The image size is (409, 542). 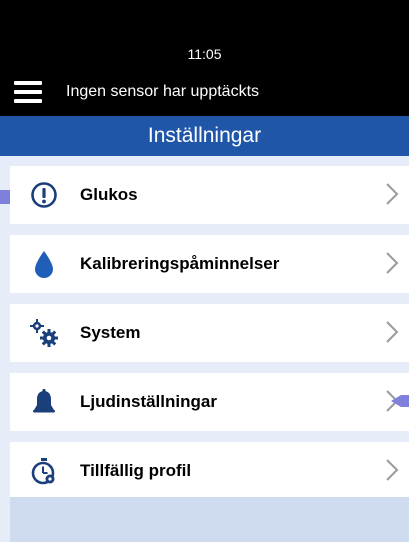 What do you see at coordinates (44, 264) in the screenshot?
I see `drop-icon` at bounding box center [44, 264].